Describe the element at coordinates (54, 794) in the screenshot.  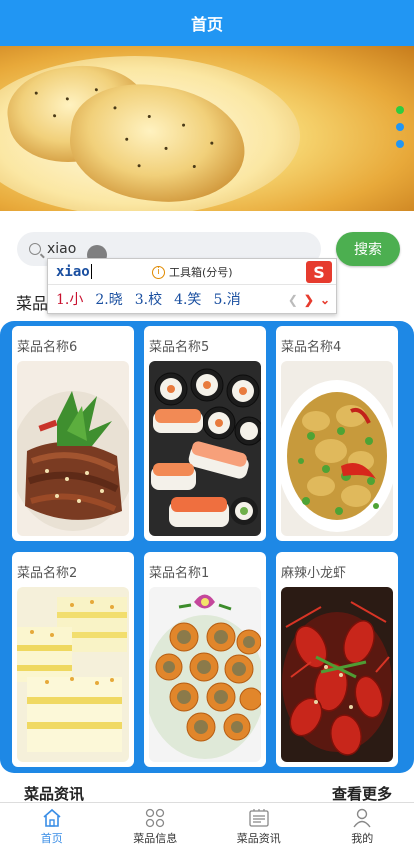
I see `news-section-title: 菜品资讯` at that location.